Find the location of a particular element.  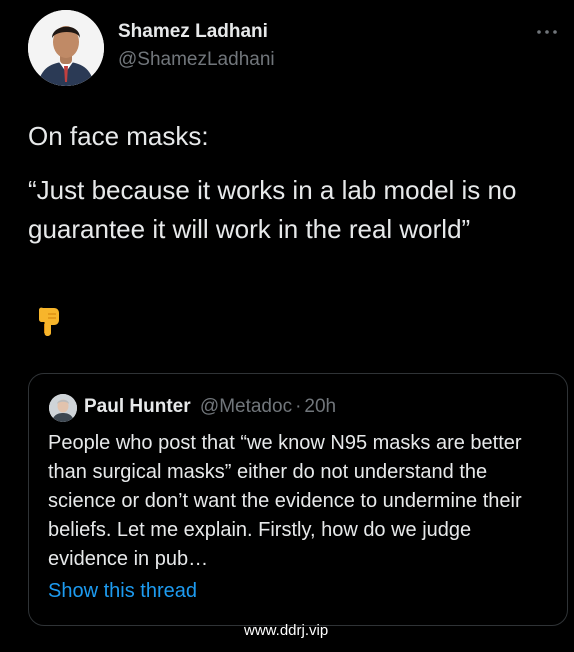

watermark-text: www.ddrj.vip is located at coordinates (286, 630).